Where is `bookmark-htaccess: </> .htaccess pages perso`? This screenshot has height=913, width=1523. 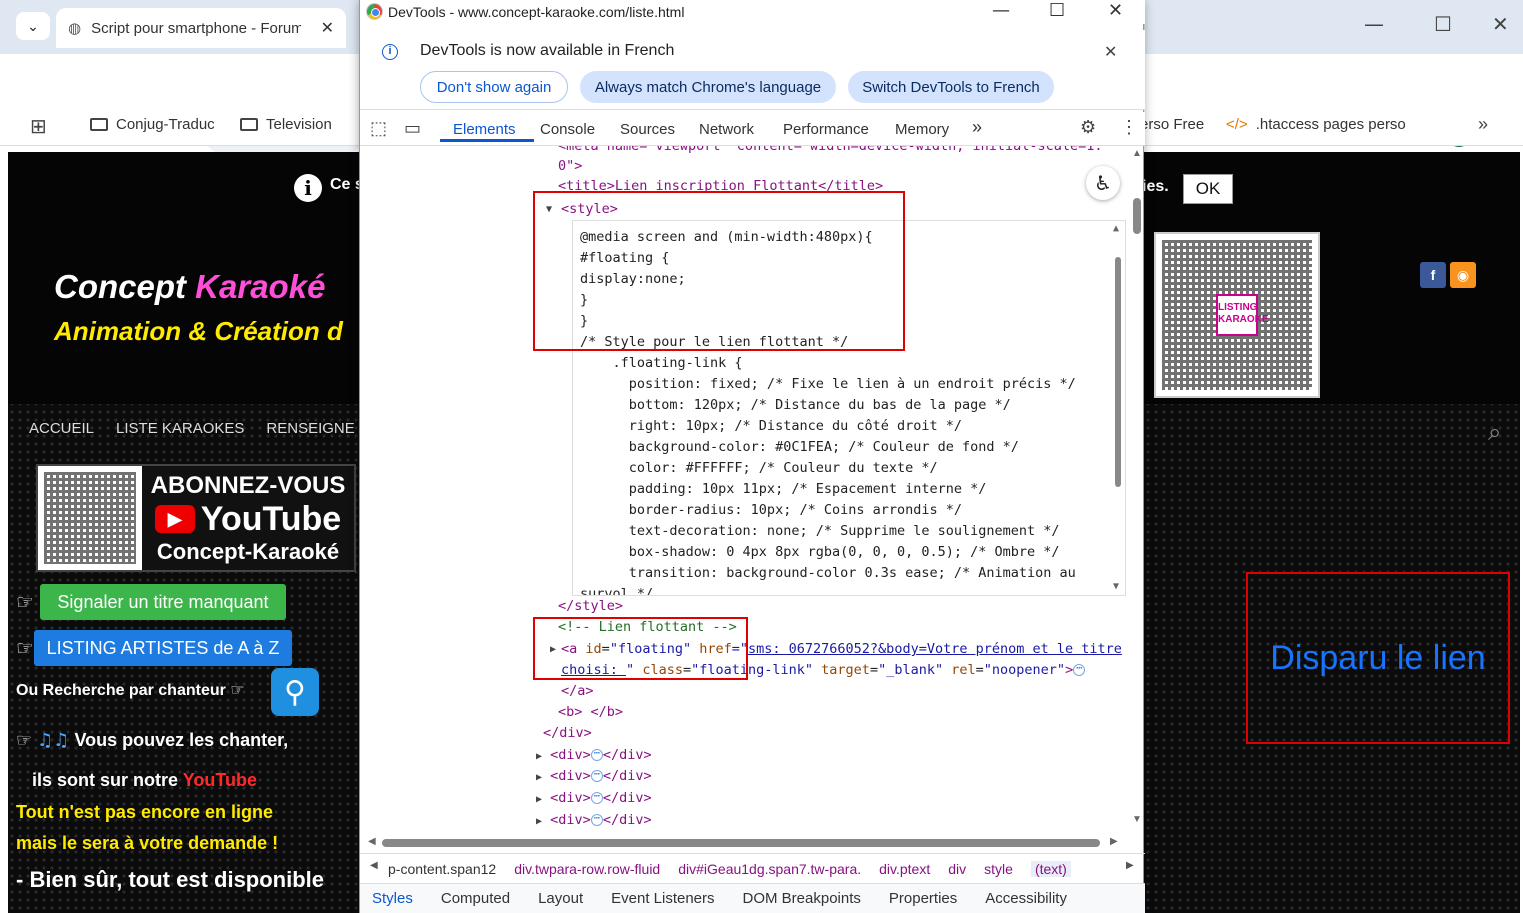
bookmark-htaccess: </> .htaccess pages perso is located at coordinates (1316, 124).